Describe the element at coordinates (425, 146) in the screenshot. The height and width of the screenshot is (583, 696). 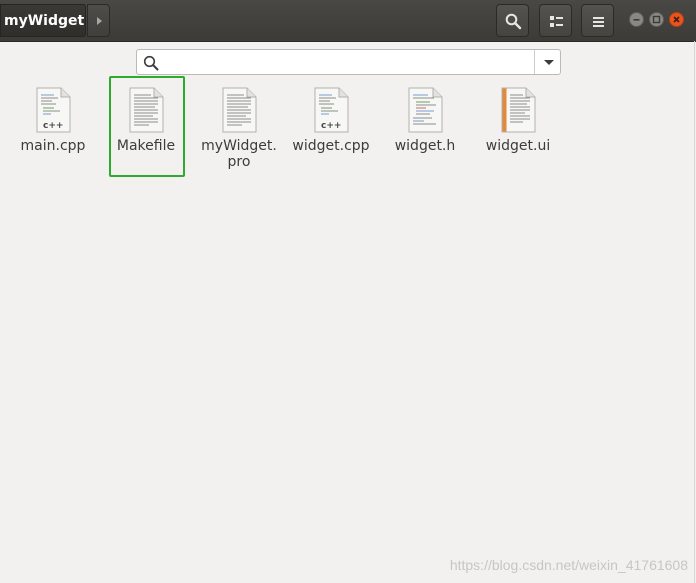
I see `file-name: widget.h` at that location.